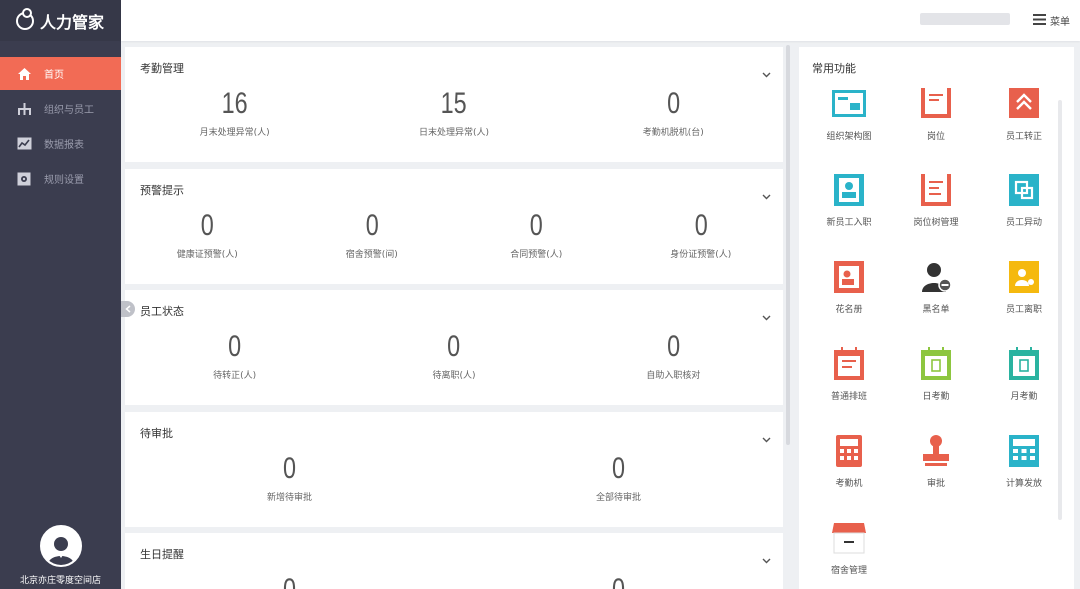  What do you see at coordinates (162, 311) in the screenshot?
I see `card-title: 员工状态` at bounding box center [162, 311].